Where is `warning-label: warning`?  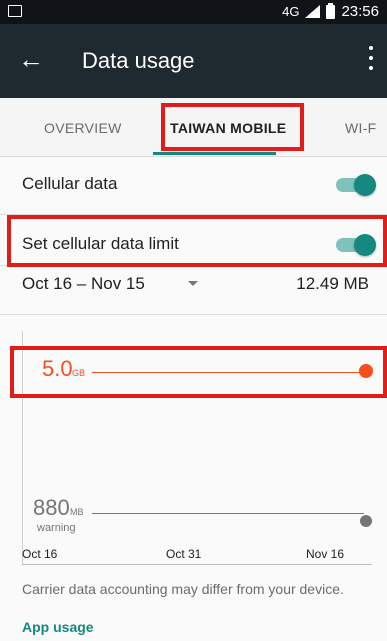 warning-label: warning is located at coordinates (56, 528).